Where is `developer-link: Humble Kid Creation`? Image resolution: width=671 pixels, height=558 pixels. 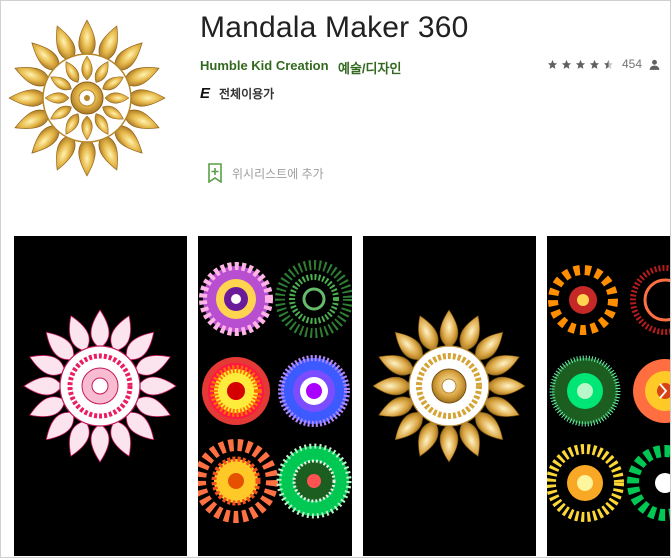
developer-link: Humble Kid Creation is located at coordinates (264, 65).